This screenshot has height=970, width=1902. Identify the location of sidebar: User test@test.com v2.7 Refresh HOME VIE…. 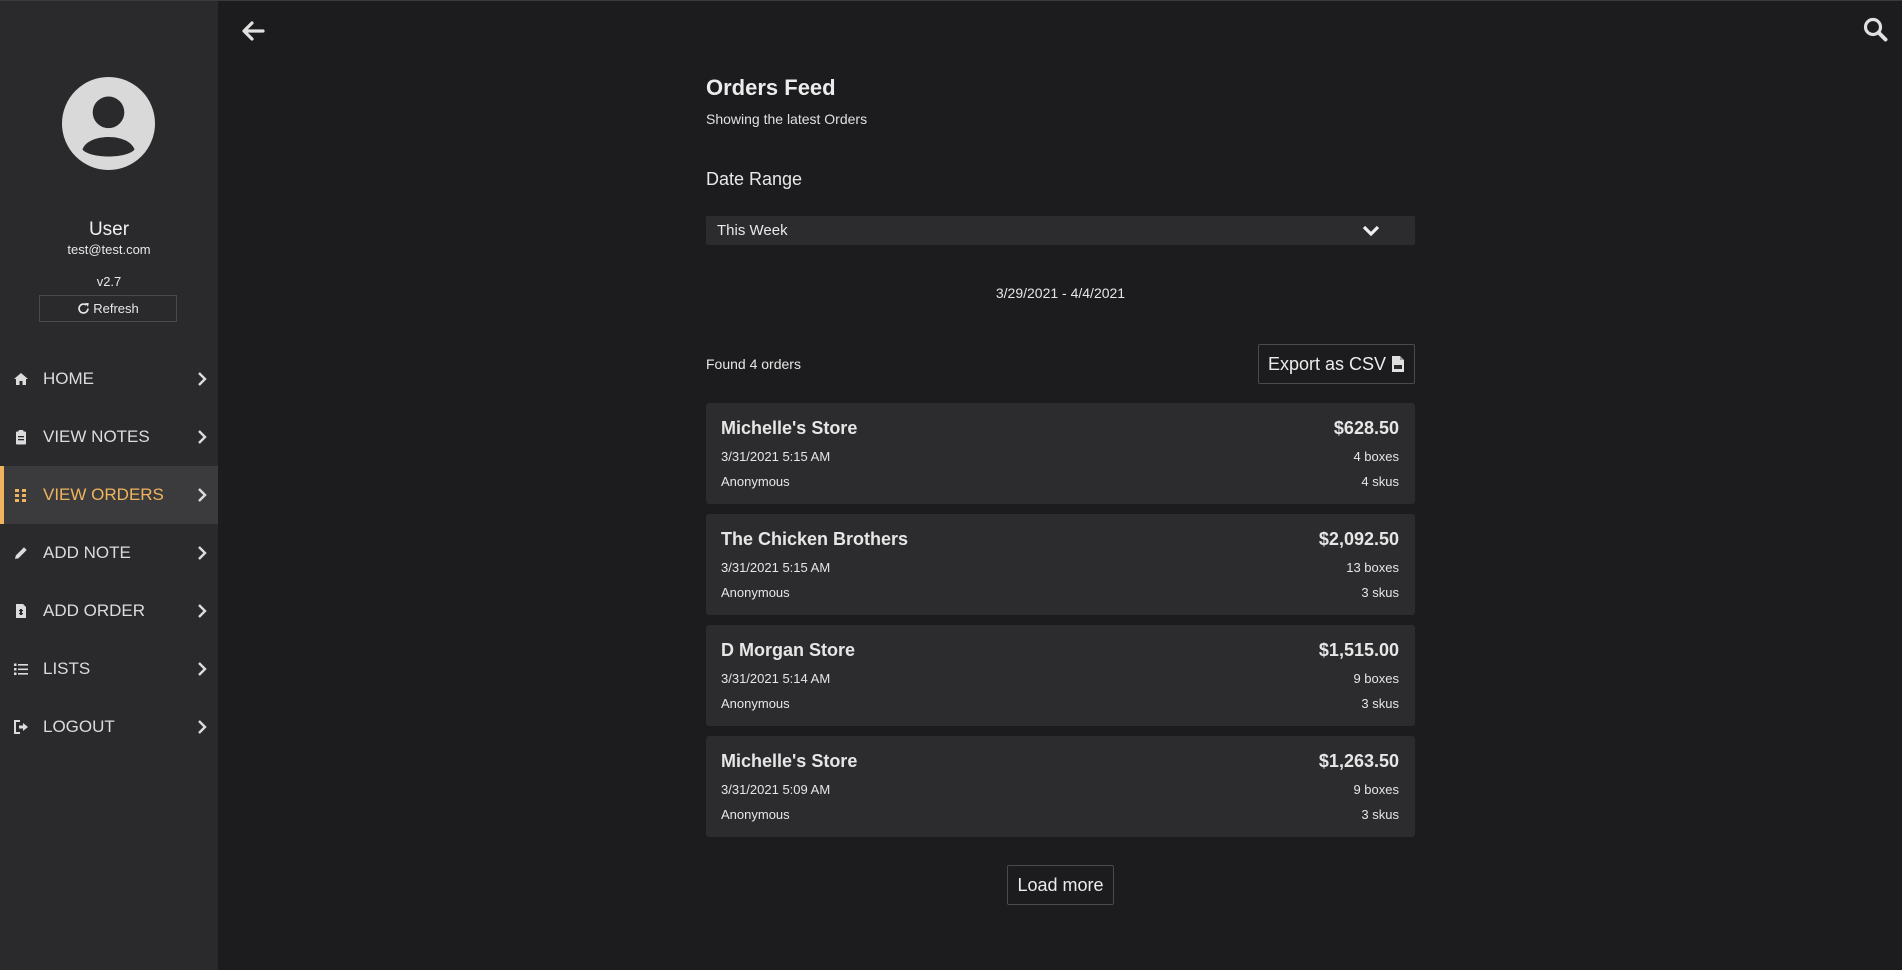
(109, 485).